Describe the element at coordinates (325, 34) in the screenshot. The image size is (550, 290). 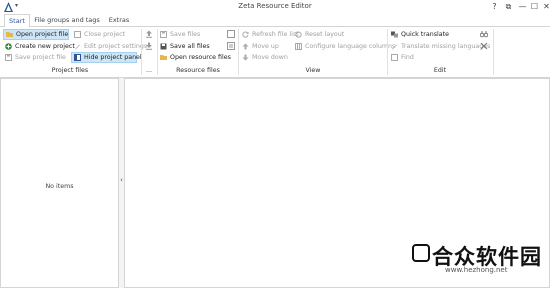
I see `reset-layout-label: Reset layout` at that location.